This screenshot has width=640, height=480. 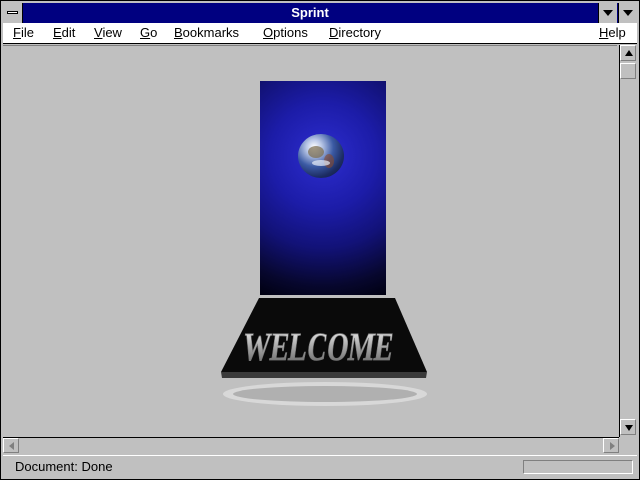 I want to click on menu-view-label: iew, so click(x=112, y=32).